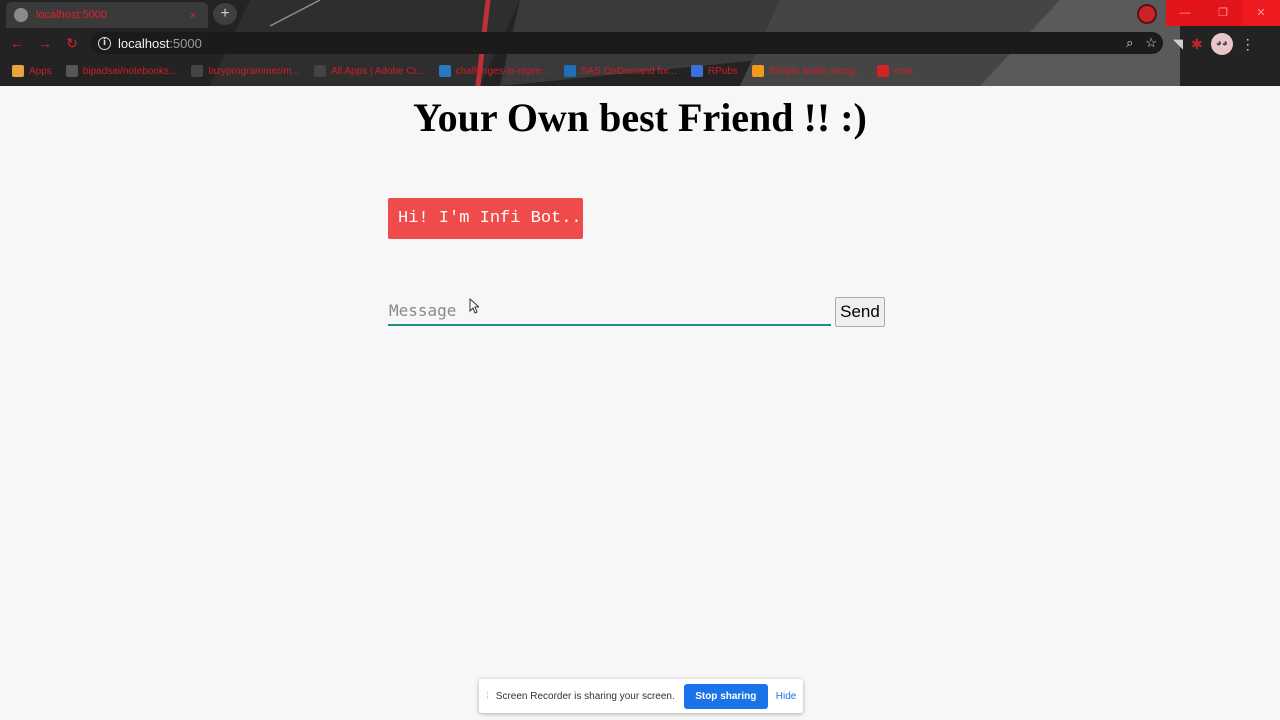  I want to click on url-port: :5000, so click(185, 43).